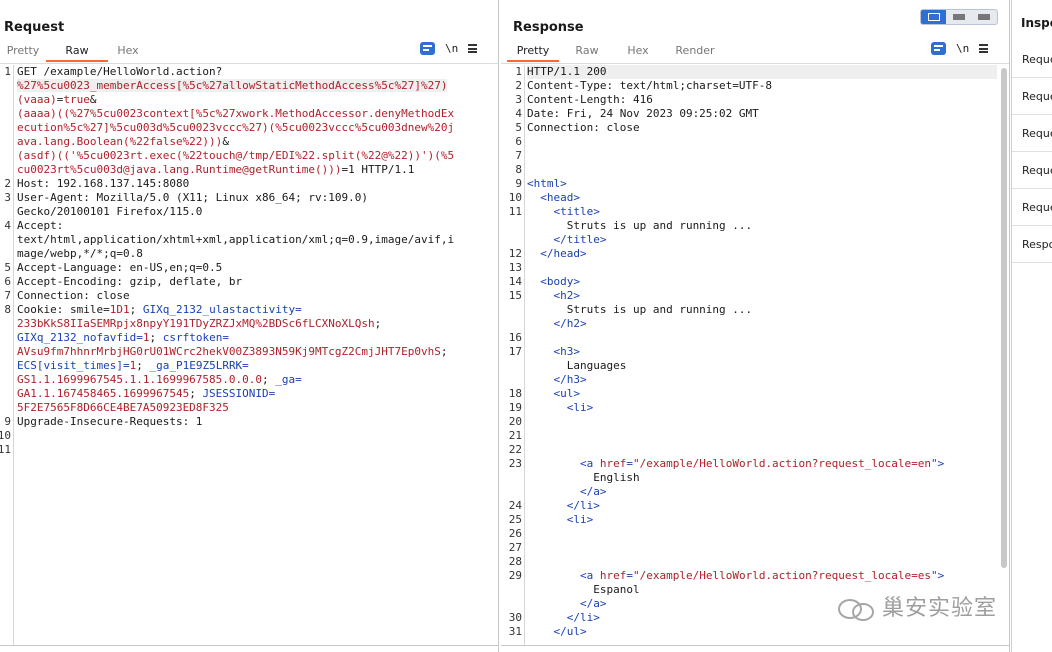 The image size is (1052, 652). What do you see at coordinates (254, 268) in the screenshot?
I see `code-line: Accept-Language: en-US,en;q=0.5` at bounding box center [254, 268].